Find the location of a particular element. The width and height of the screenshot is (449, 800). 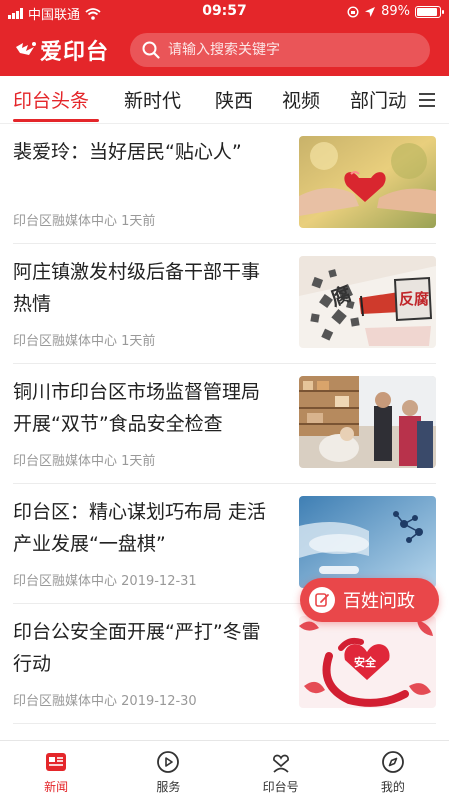

active-tab-indicator is located at coordinates (56, 120).